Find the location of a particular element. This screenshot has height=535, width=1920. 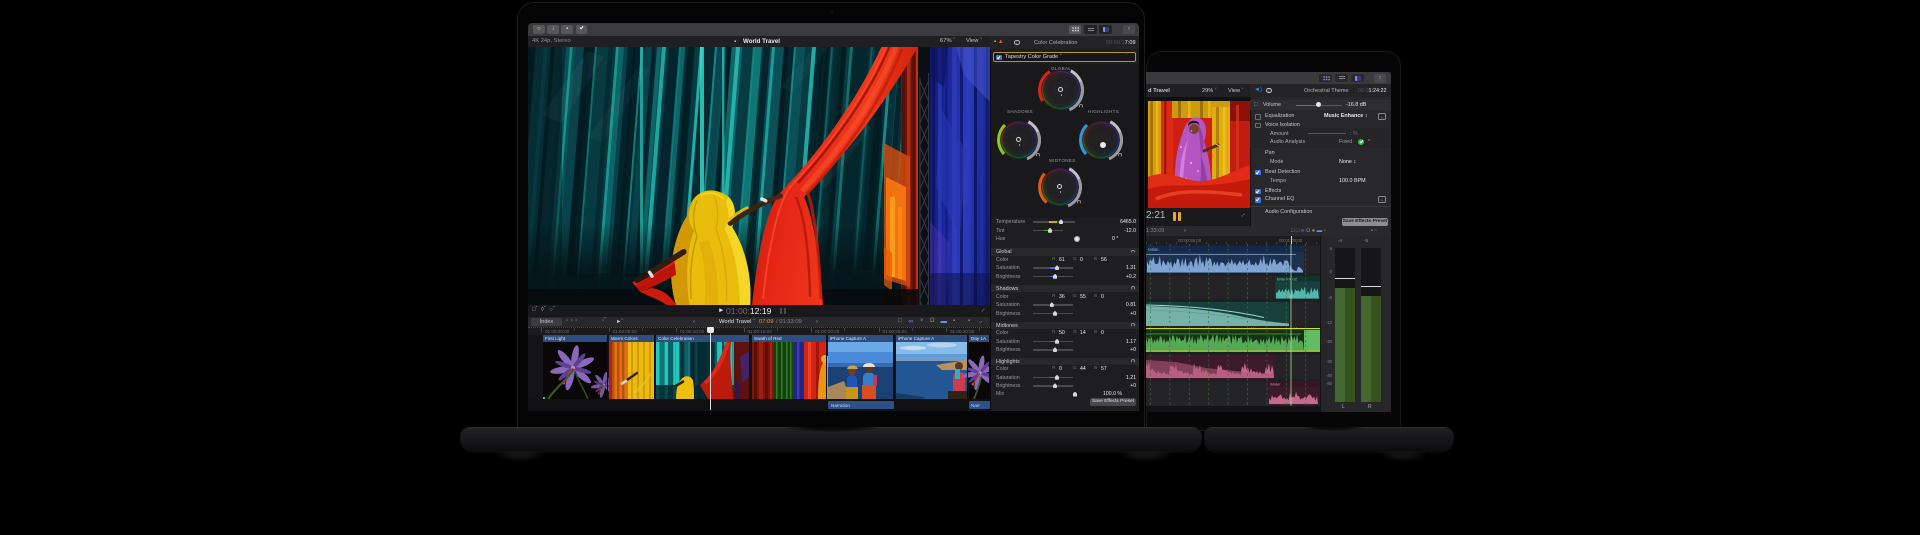

svg-text: Narration is located at coordinates (840, 405).